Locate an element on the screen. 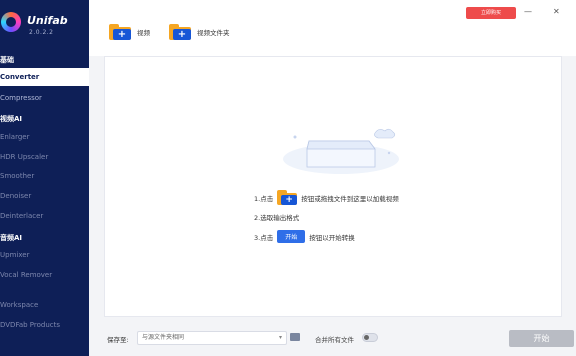 This screenshot has width=576, height=356. step1-suffix: 按钮或拖拽文件到这里以加载视频 is located at coordinates (350, 198).